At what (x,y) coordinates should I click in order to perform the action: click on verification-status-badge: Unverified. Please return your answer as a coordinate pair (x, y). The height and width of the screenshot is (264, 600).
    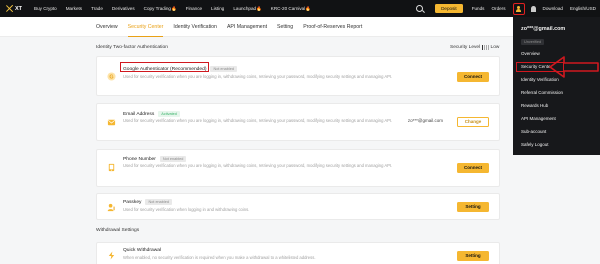
    Looking at the image, I should click on (533, 42).